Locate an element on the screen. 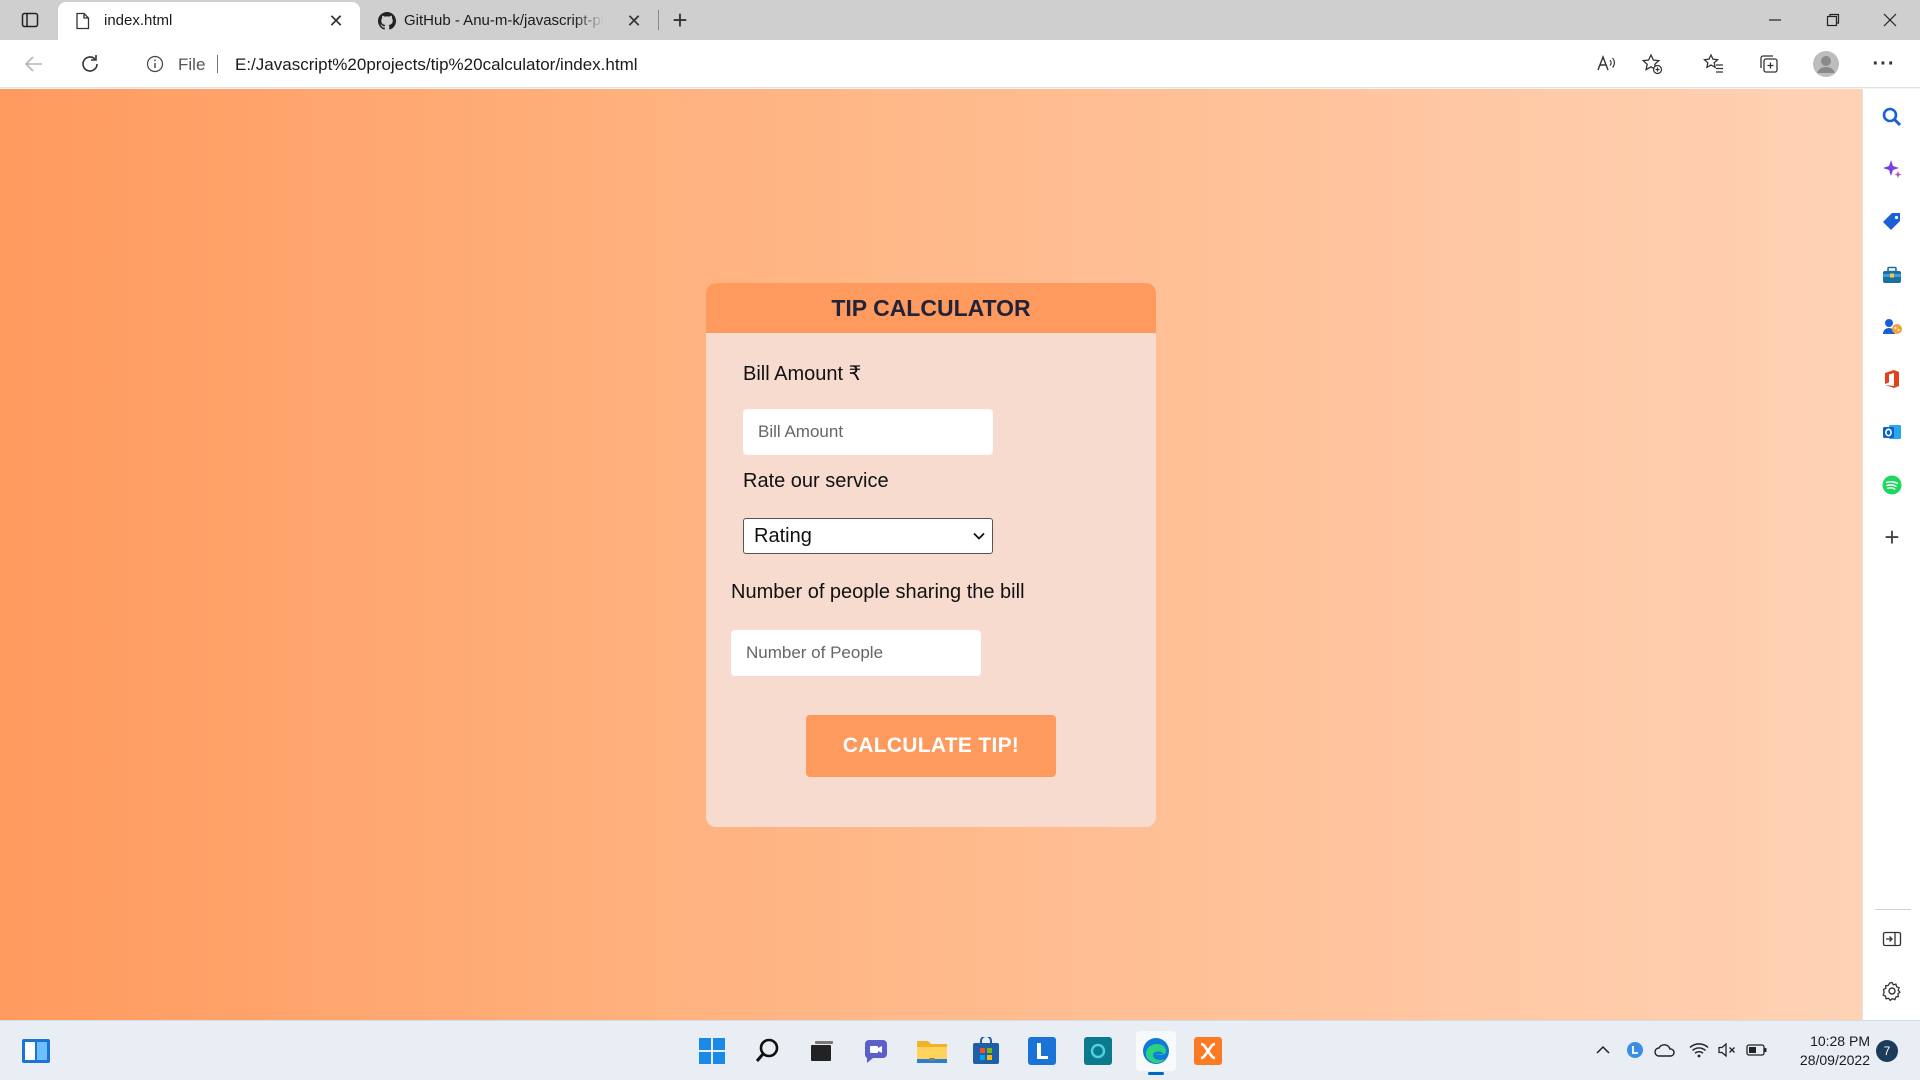 The image size is (1920, 1080). tab-github: GitHub - Anu-m-k/javascript-projects ✕ is located at coordinates (510, 21).